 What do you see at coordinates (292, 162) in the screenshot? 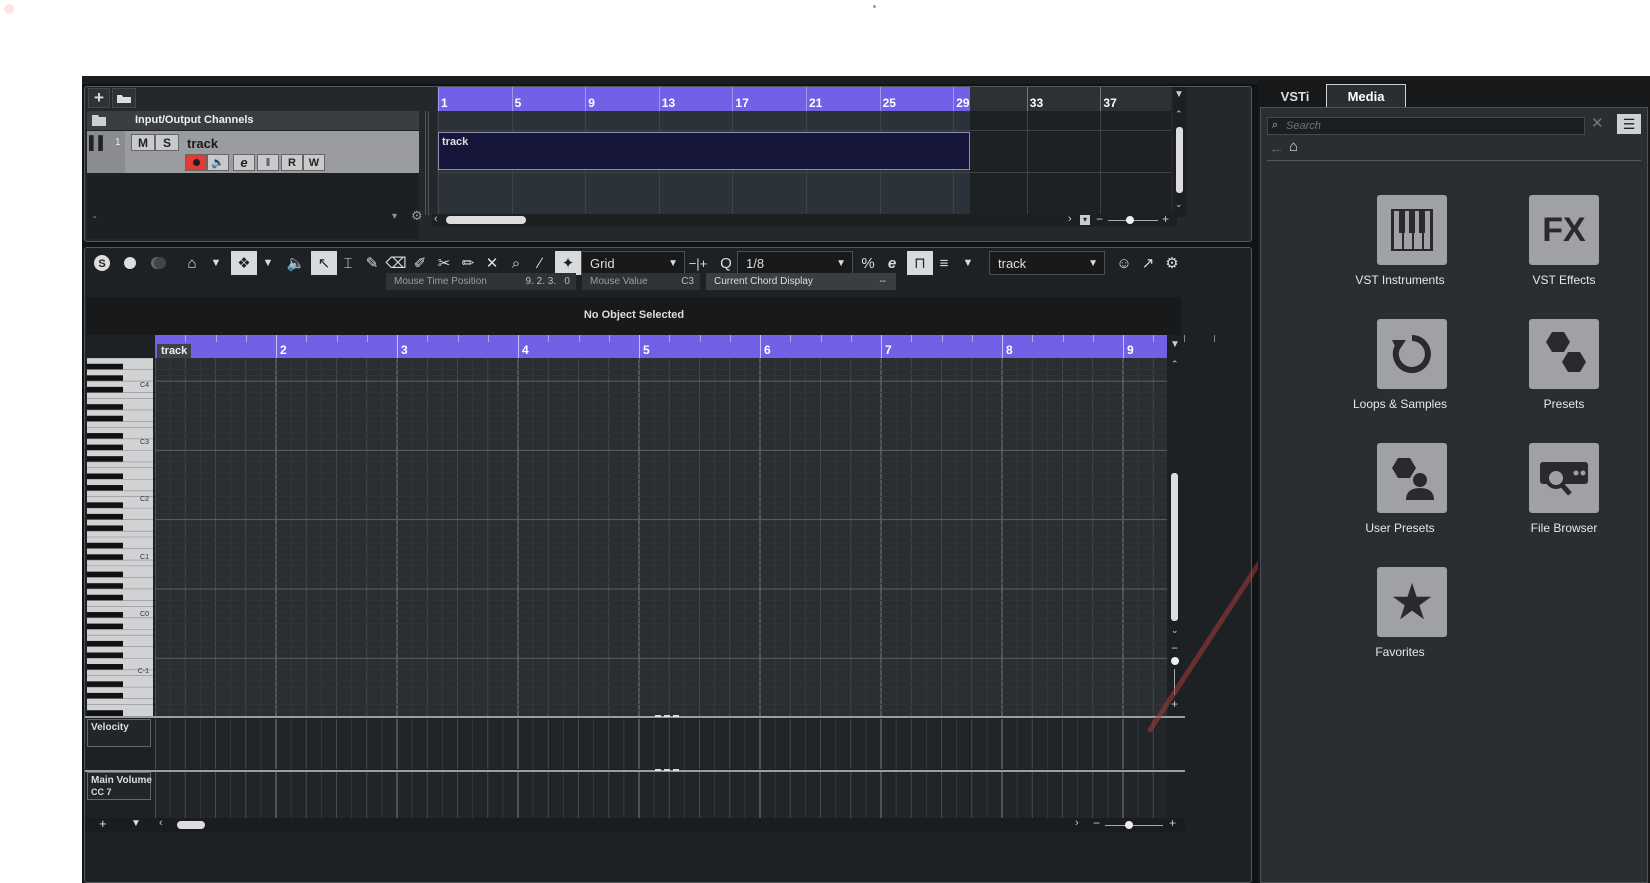
I see `read-automation-button: R` at bounding box center [292, 162].